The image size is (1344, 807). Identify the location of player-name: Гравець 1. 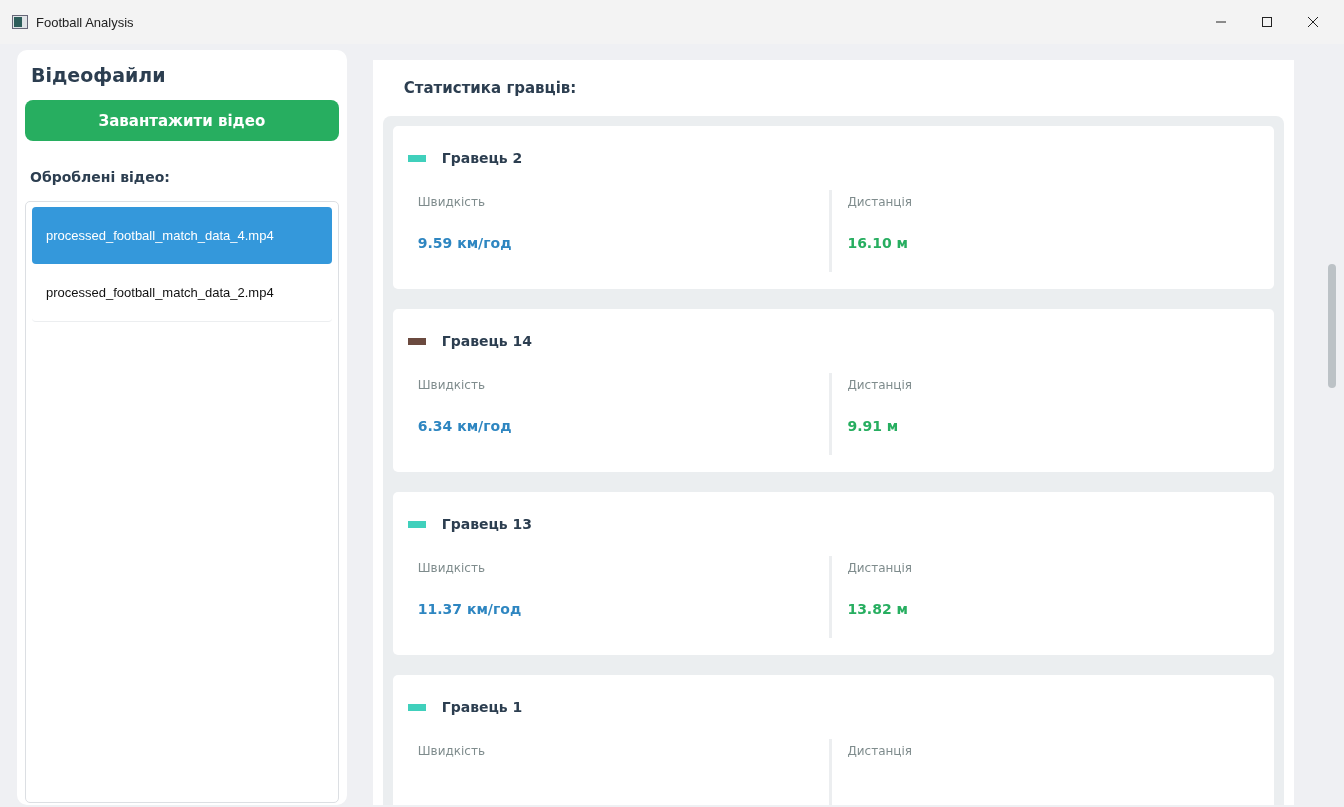
(482, 707).